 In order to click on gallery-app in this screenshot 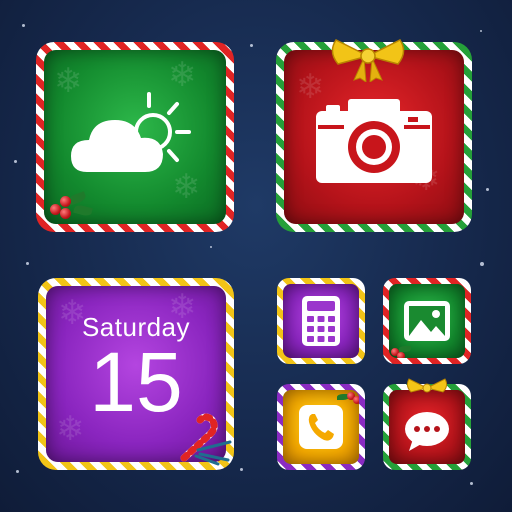, I will do `click(427, 321)`.